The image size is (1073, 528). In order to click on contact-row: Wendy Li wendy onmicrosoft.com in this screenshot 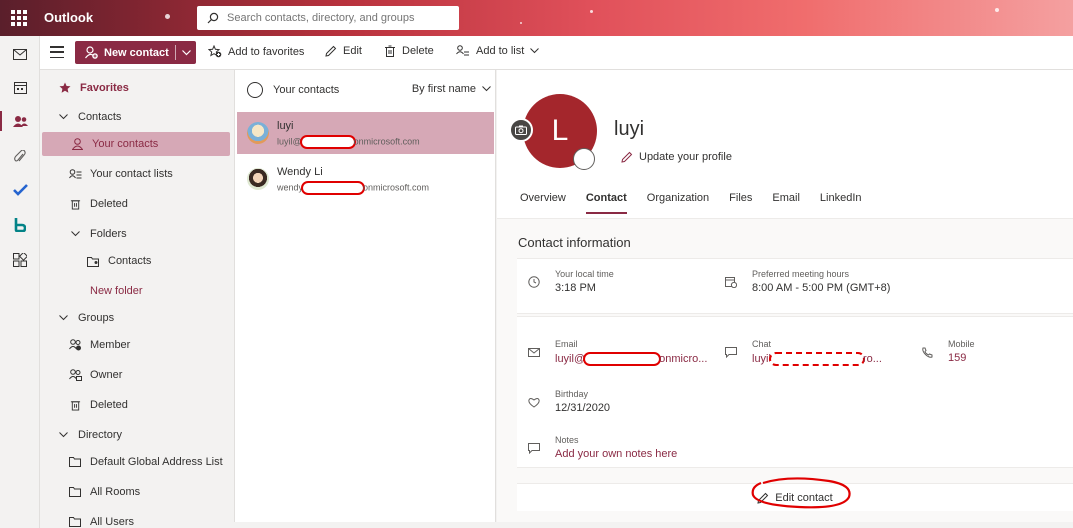, I will do `click(365, 179)`.